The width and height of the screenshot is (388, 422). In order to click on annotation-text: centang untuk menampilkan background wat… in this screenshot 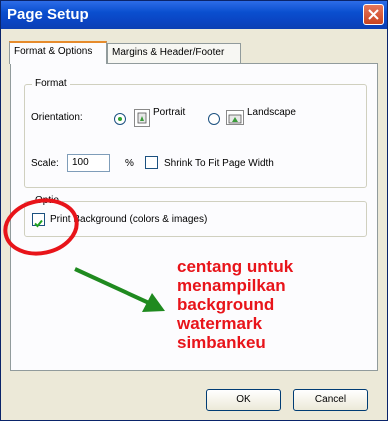, I will do `click(235, 304)`.